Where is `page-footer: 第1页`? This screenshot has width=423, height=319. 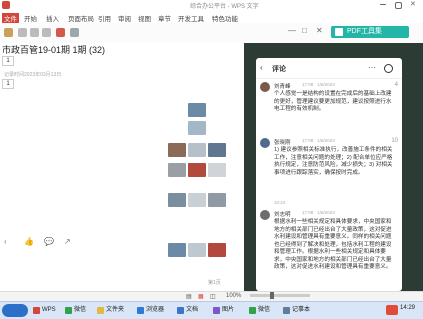 page-footer: 第1页 is located at coordinates (214, 283).